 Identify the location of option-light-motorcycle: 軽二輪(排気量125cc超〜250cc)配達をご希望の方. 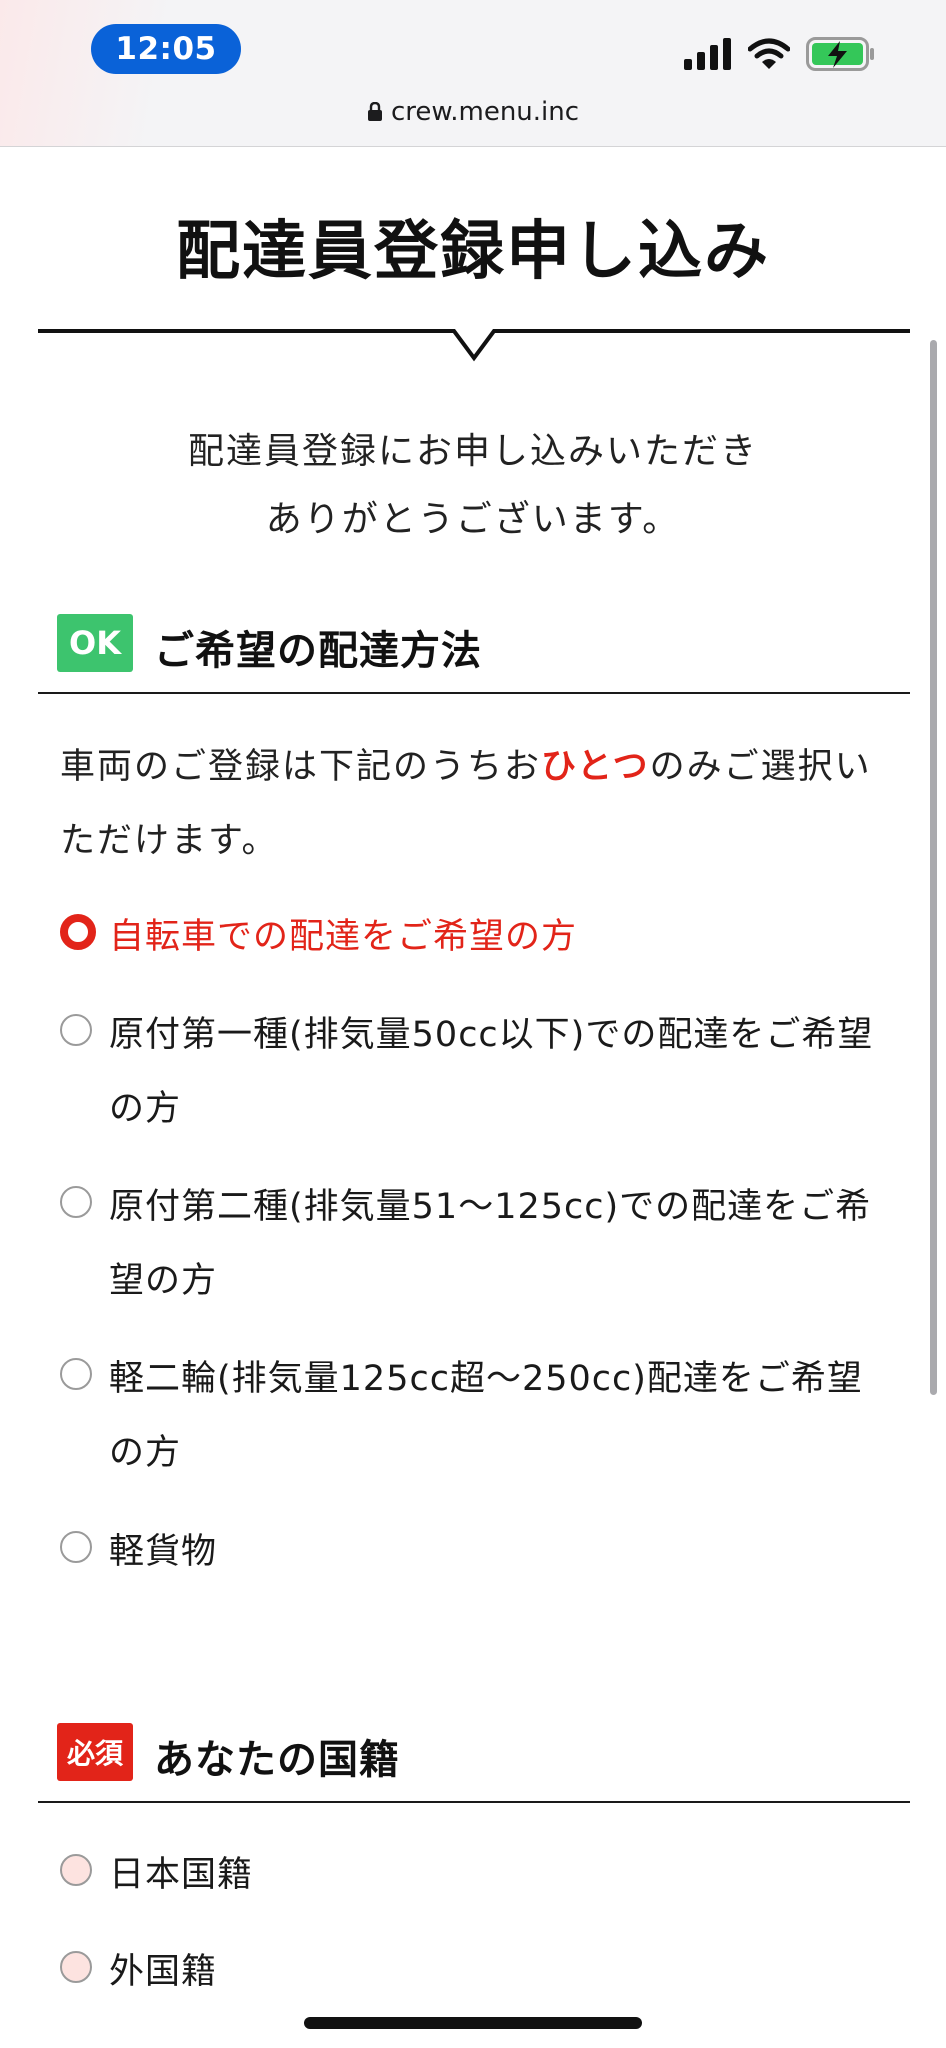
(475, 1416).